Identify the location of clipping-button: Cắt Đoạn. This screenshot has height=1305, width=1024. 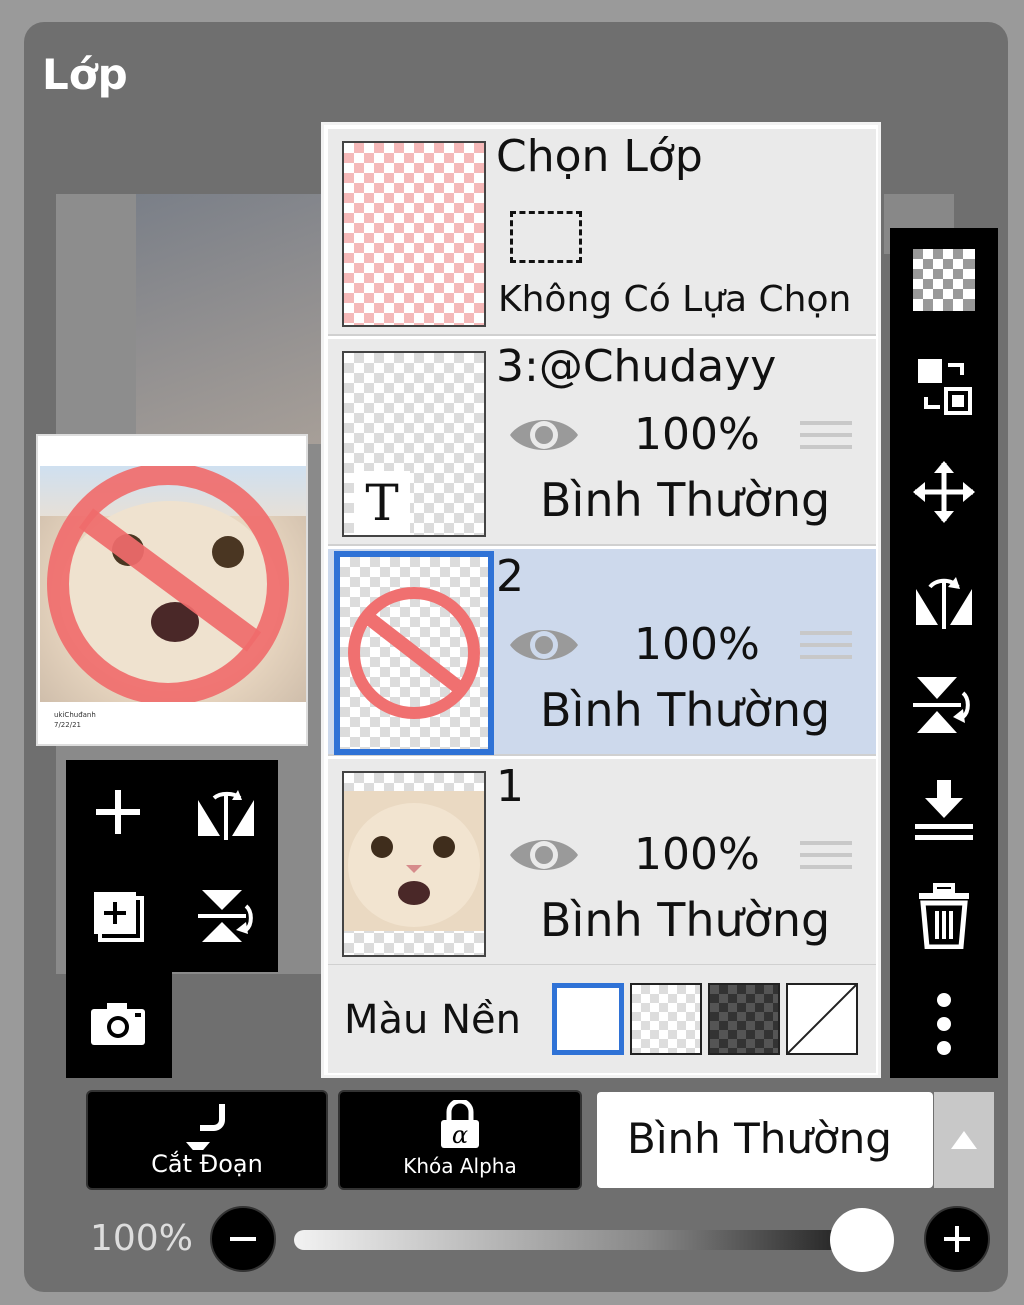
(207, 1140).